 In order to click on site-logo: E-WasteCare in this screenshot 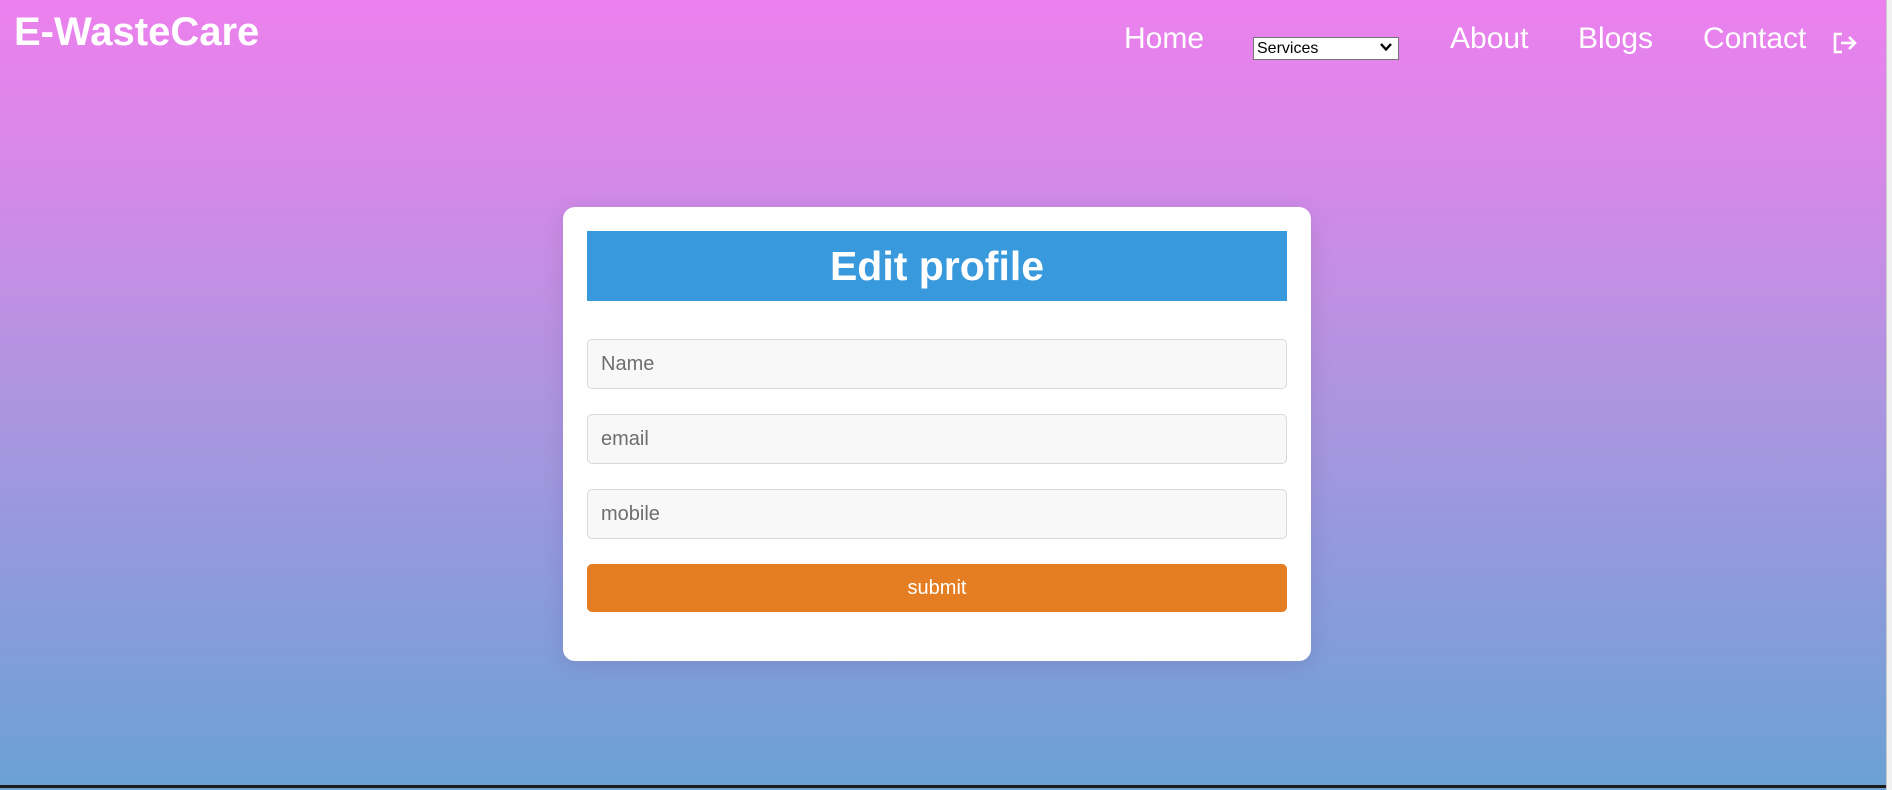, I will do `click(136, 32)`.